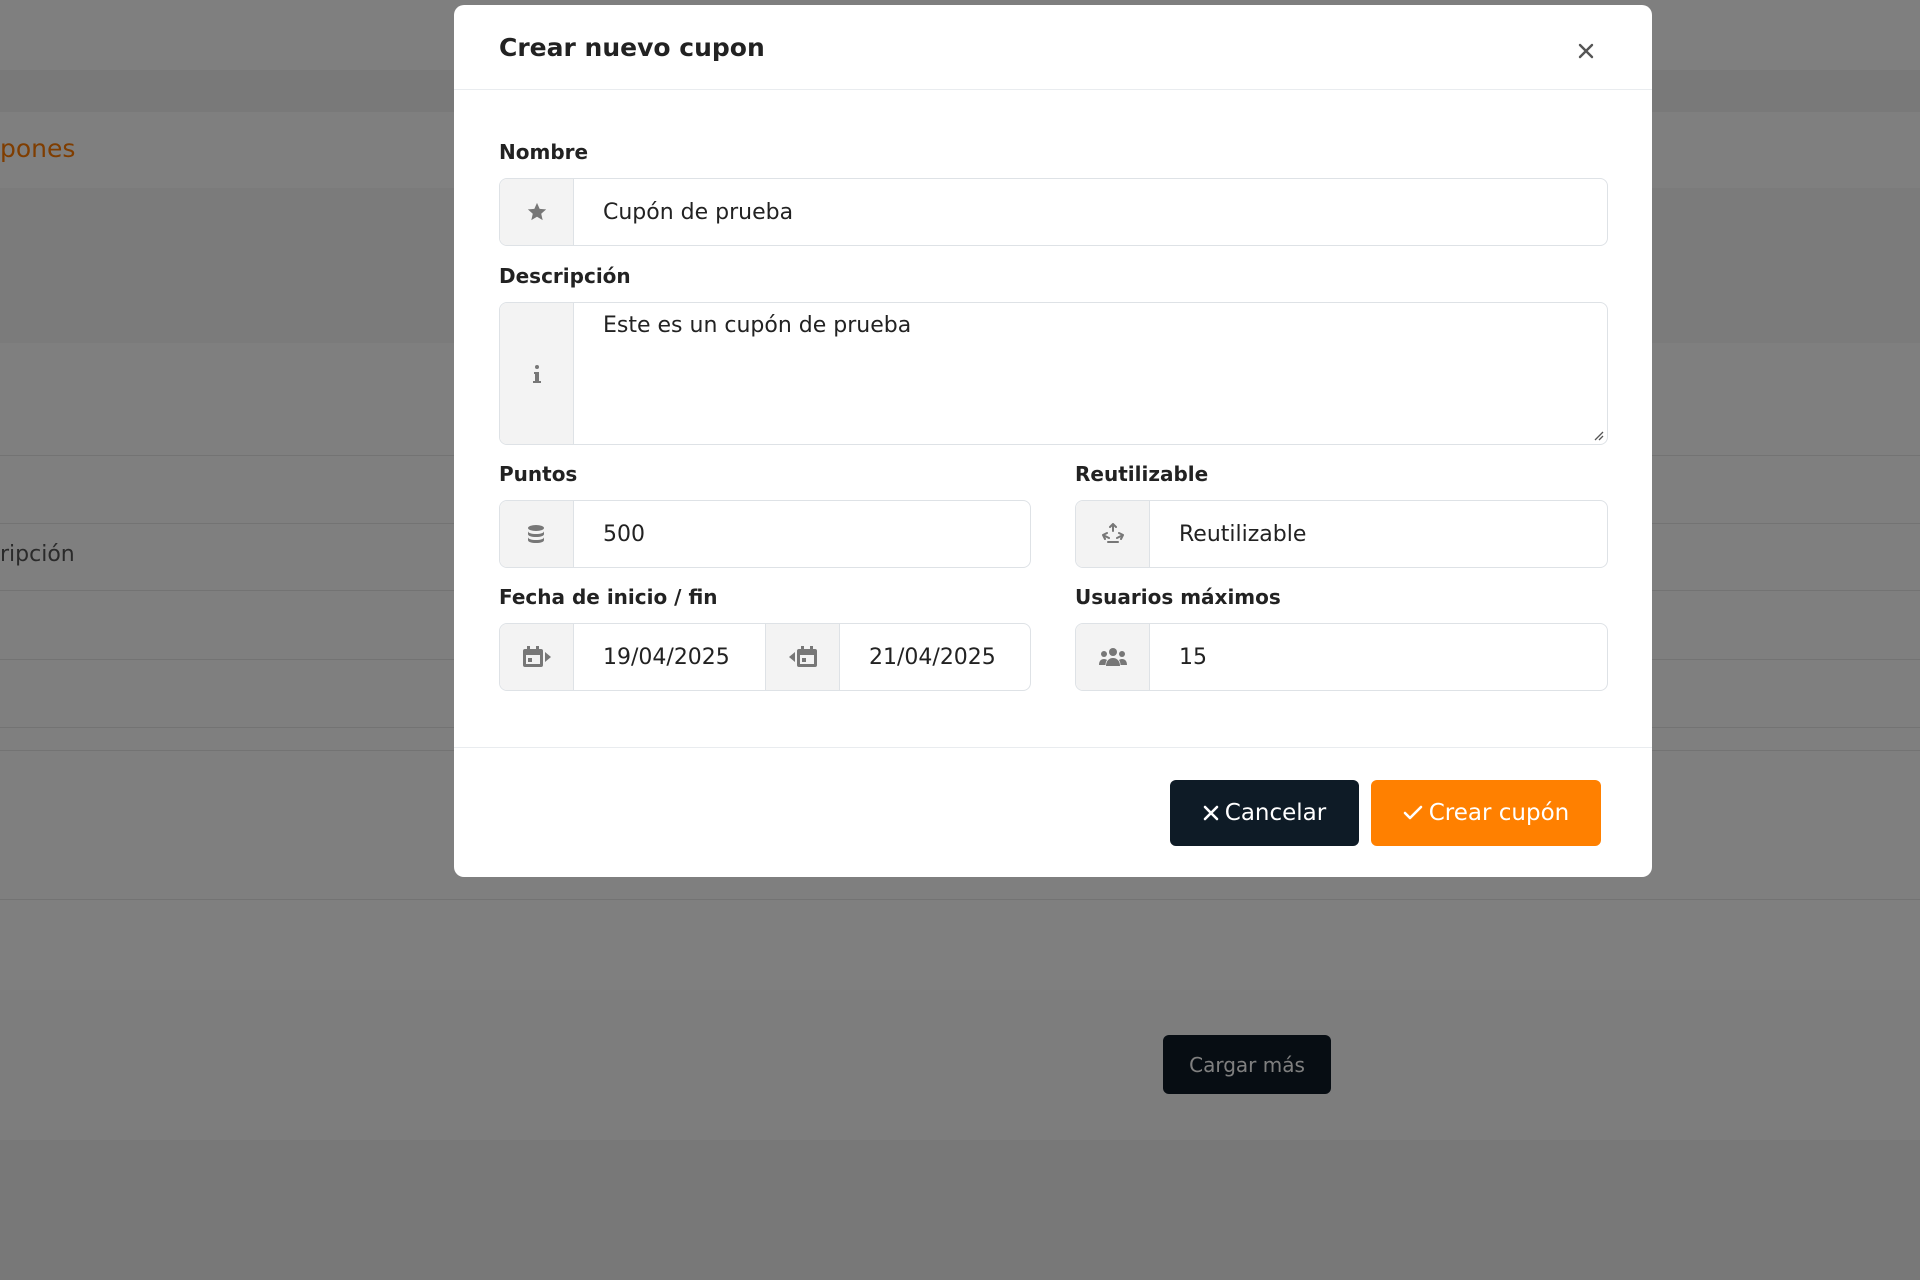  I want to click on reutilizable-select: Reutilizable, so click(1378, 534).